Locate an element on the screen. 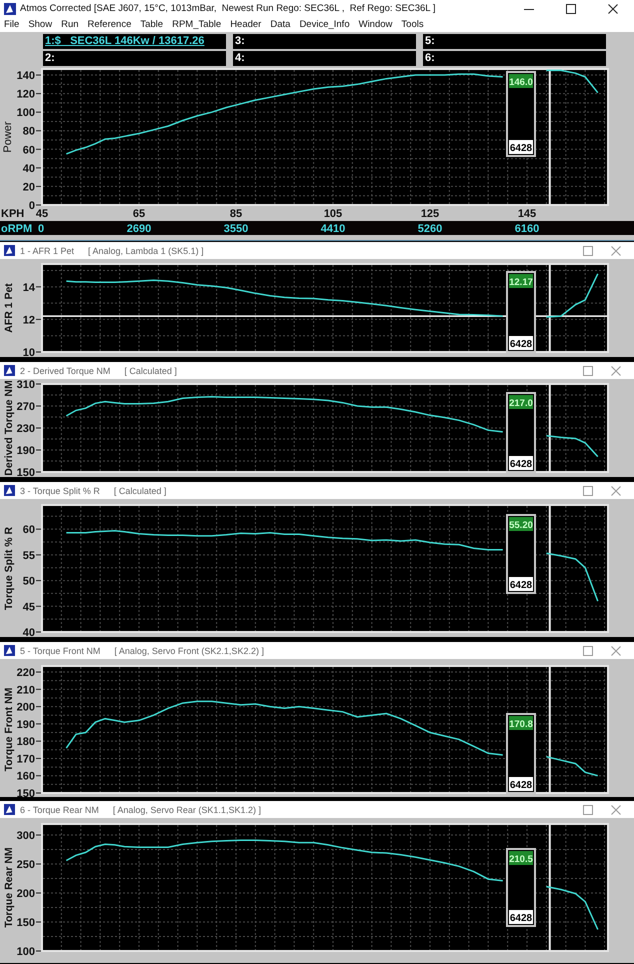 The width and height of the screenshot is (634, 964). axis-tick-label: 300 is located at coordinates (25, 836).